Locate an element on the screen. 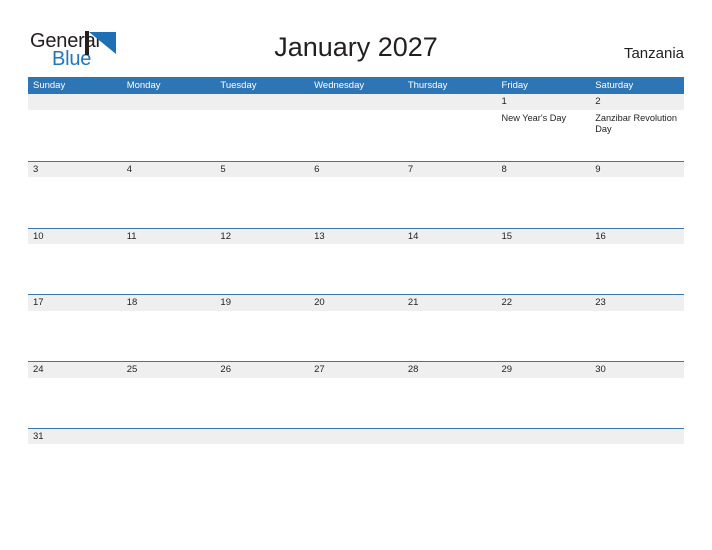  day-number-band: 3 is located at coordinates (75, 169).